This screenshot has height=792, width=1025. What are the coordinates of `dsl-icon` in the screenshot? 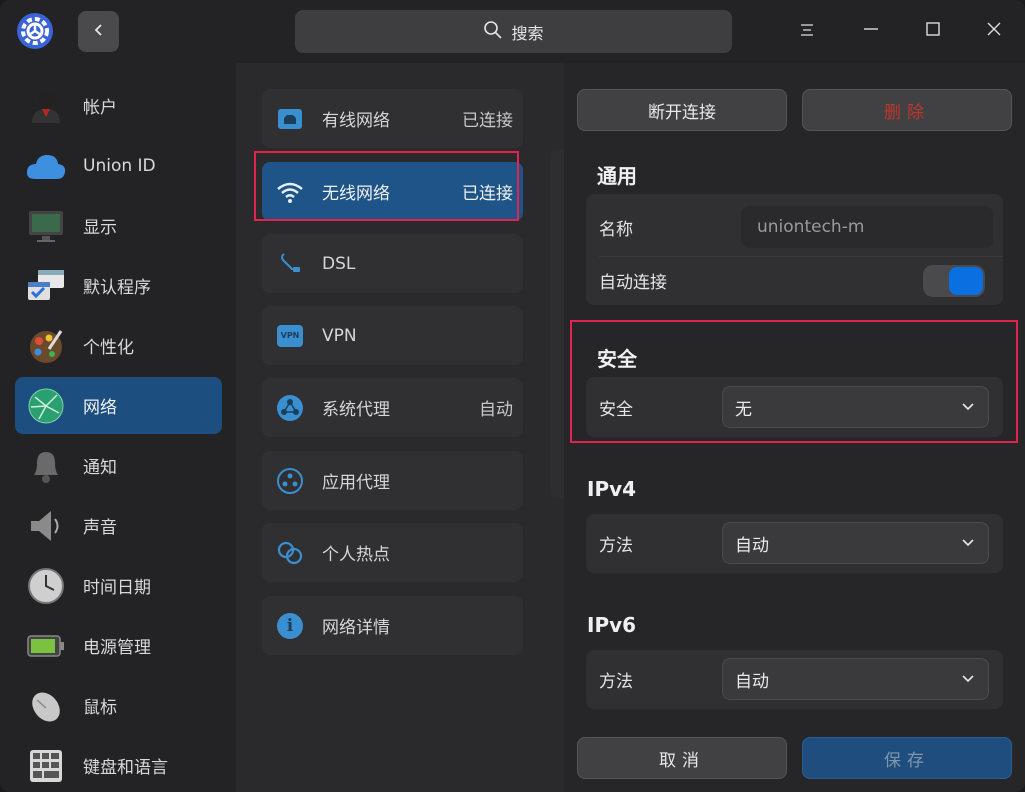 It's located at (290, 264).